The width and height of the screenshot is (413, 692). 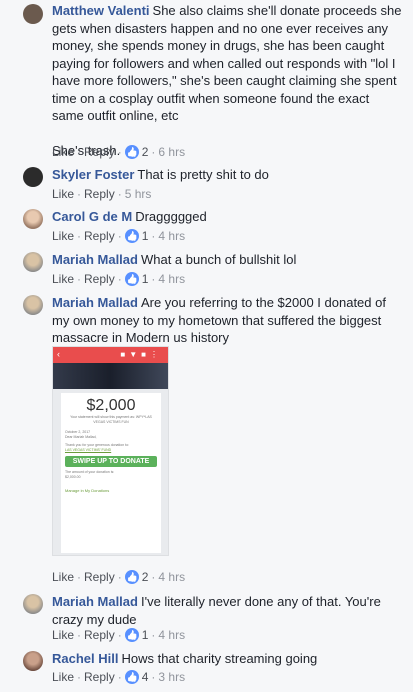 What do you see at coordinates (85, 658) in the screenshot?
I see `author-name: Rachel Hill` at bounding box center [85, 658].